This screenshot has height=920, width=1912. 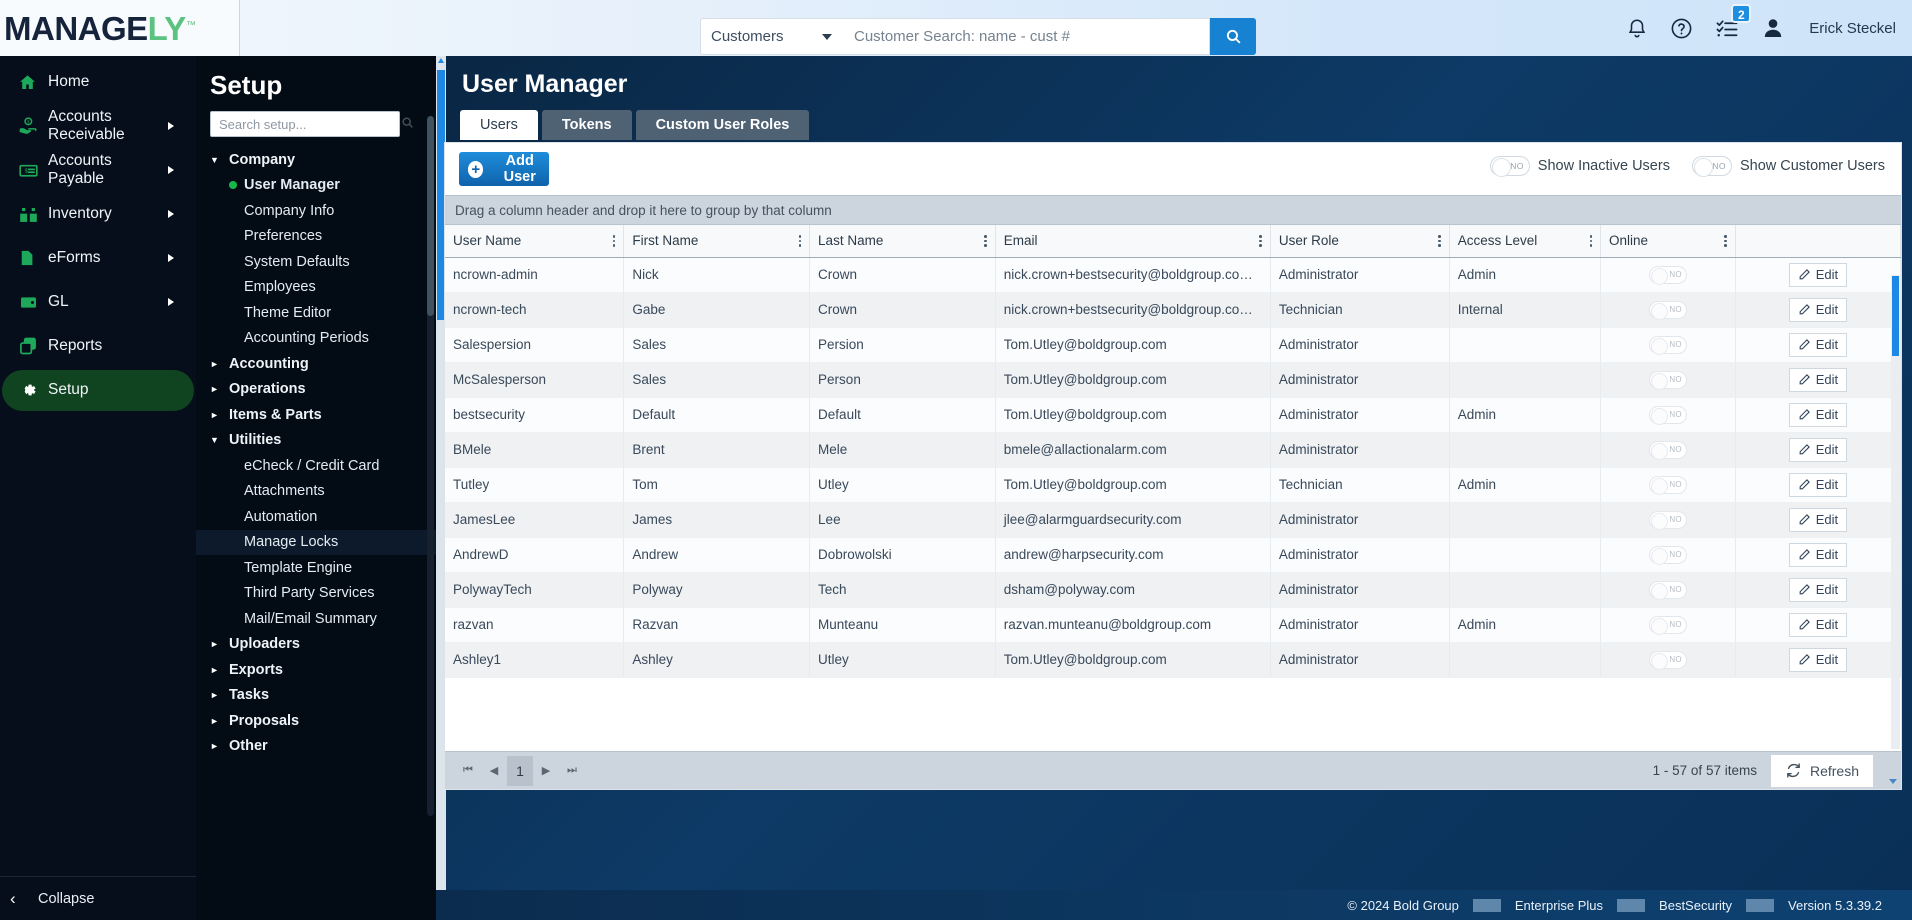 What do you see at coordinates (572, 771) in the screenshot?
I see `last-page-button: ⏭` at bounding box center [572, 771].